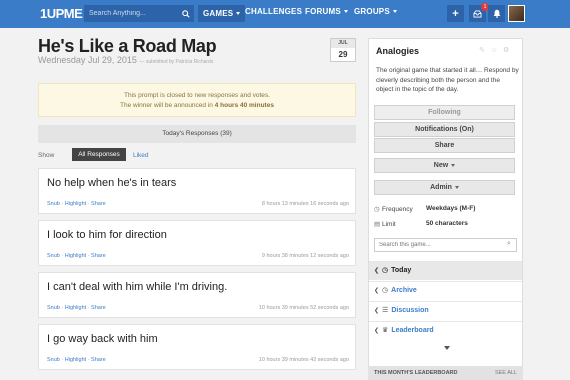 Image resolution: width=570 pixels, height=380 pixels. Describe the element at coordinates (61, 13) in the screenshot. I see `site-logo: 1UPME` at that location.